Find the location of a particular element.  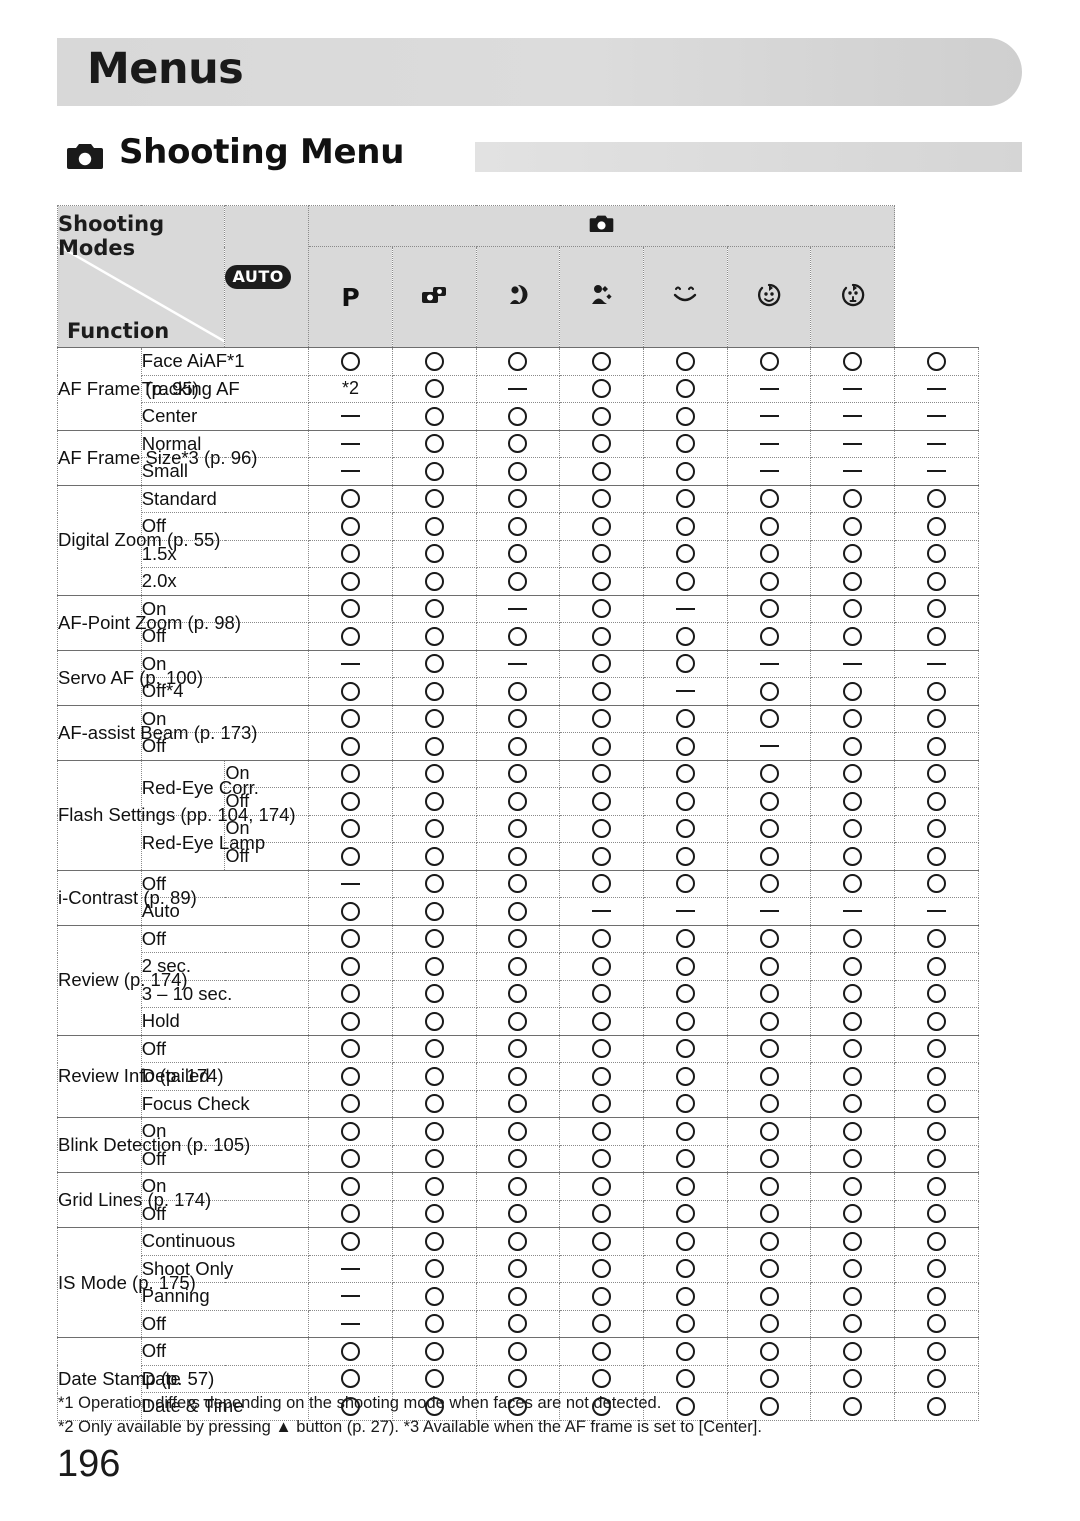

section-heading: Shooting Menu is located at coordinates (539, 156).